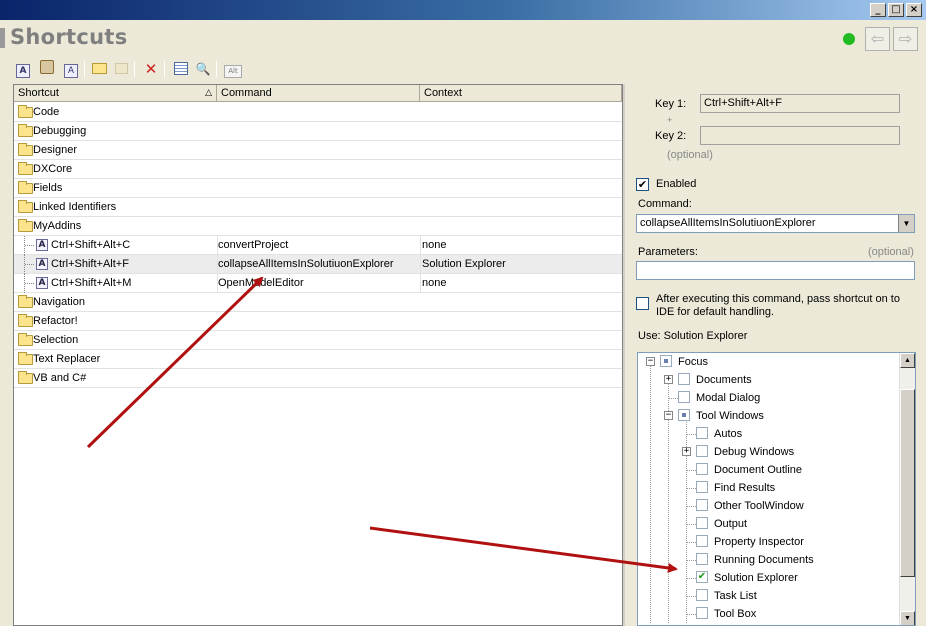 Image resolution: width=926 pixels, height=626 pixels. Describe the element at coordinates (521, 93) in the screenshot. I see `column-header-context: Context` at that location.